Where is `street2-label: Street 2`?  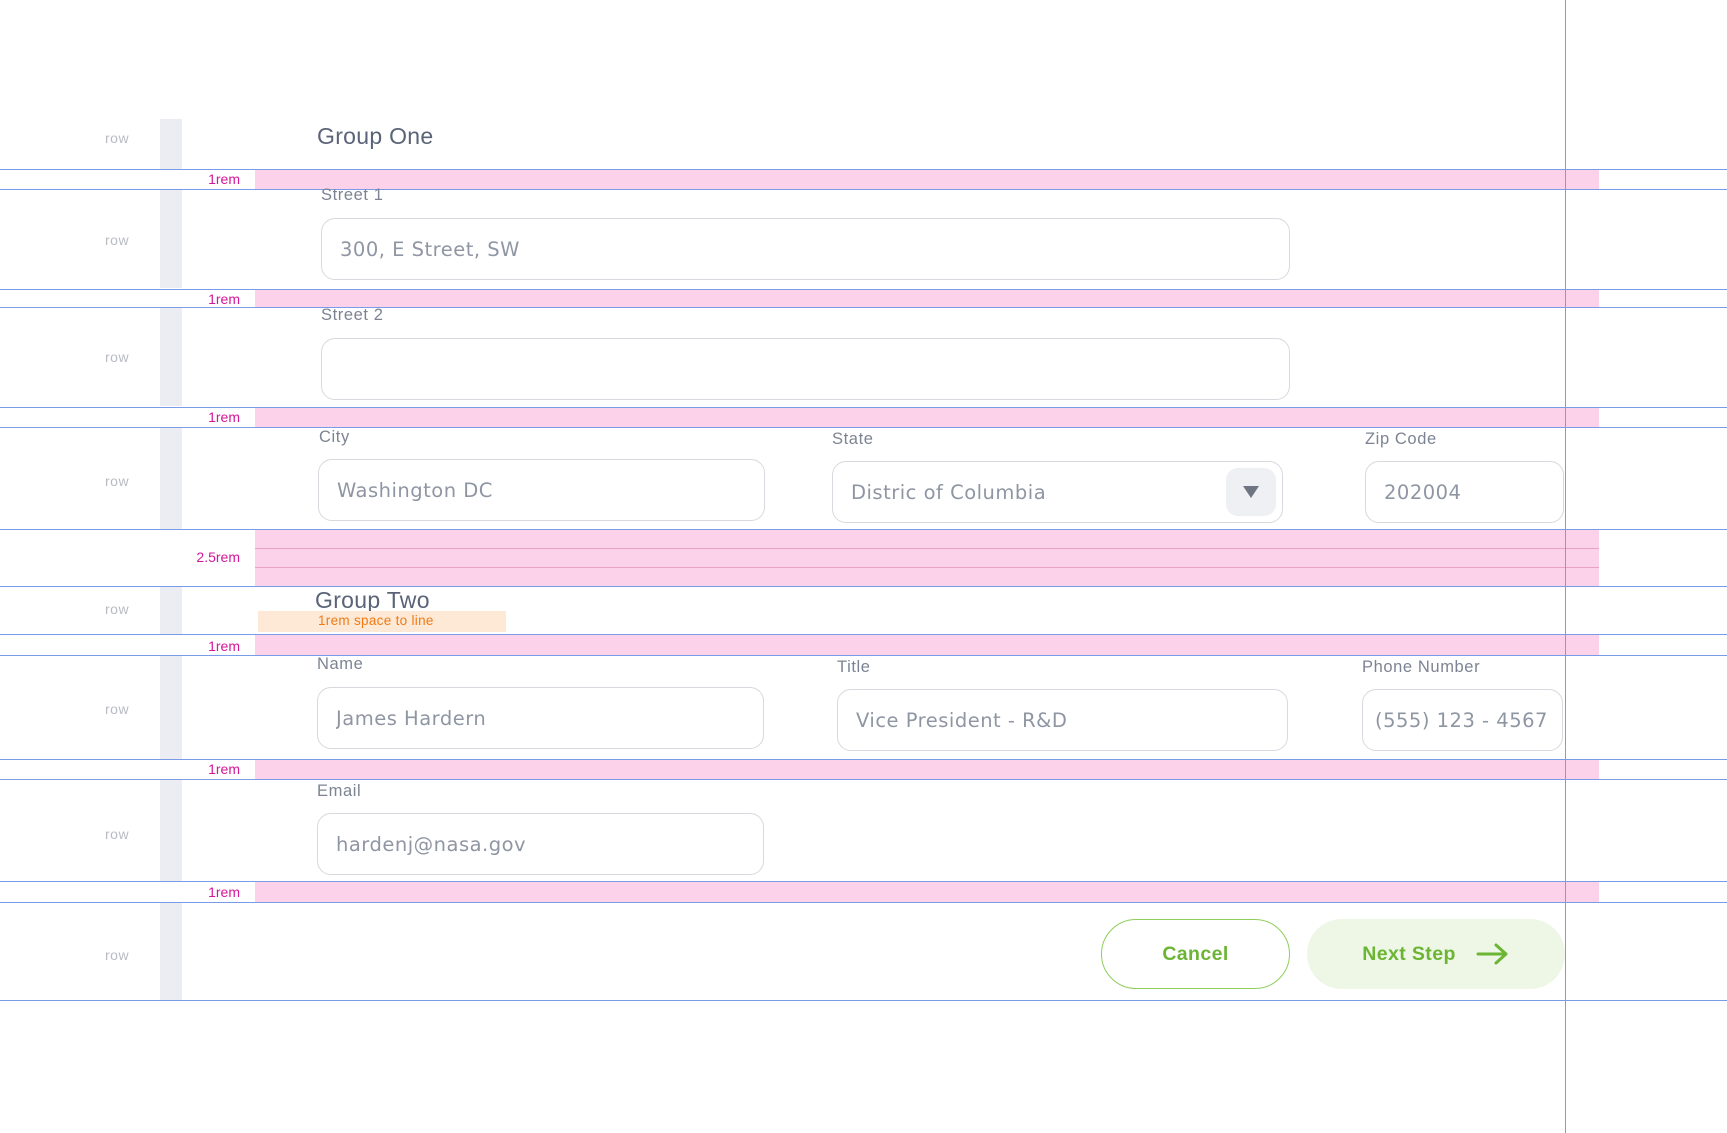 street2-label: Street 2 is located at coordinates (352, 315).